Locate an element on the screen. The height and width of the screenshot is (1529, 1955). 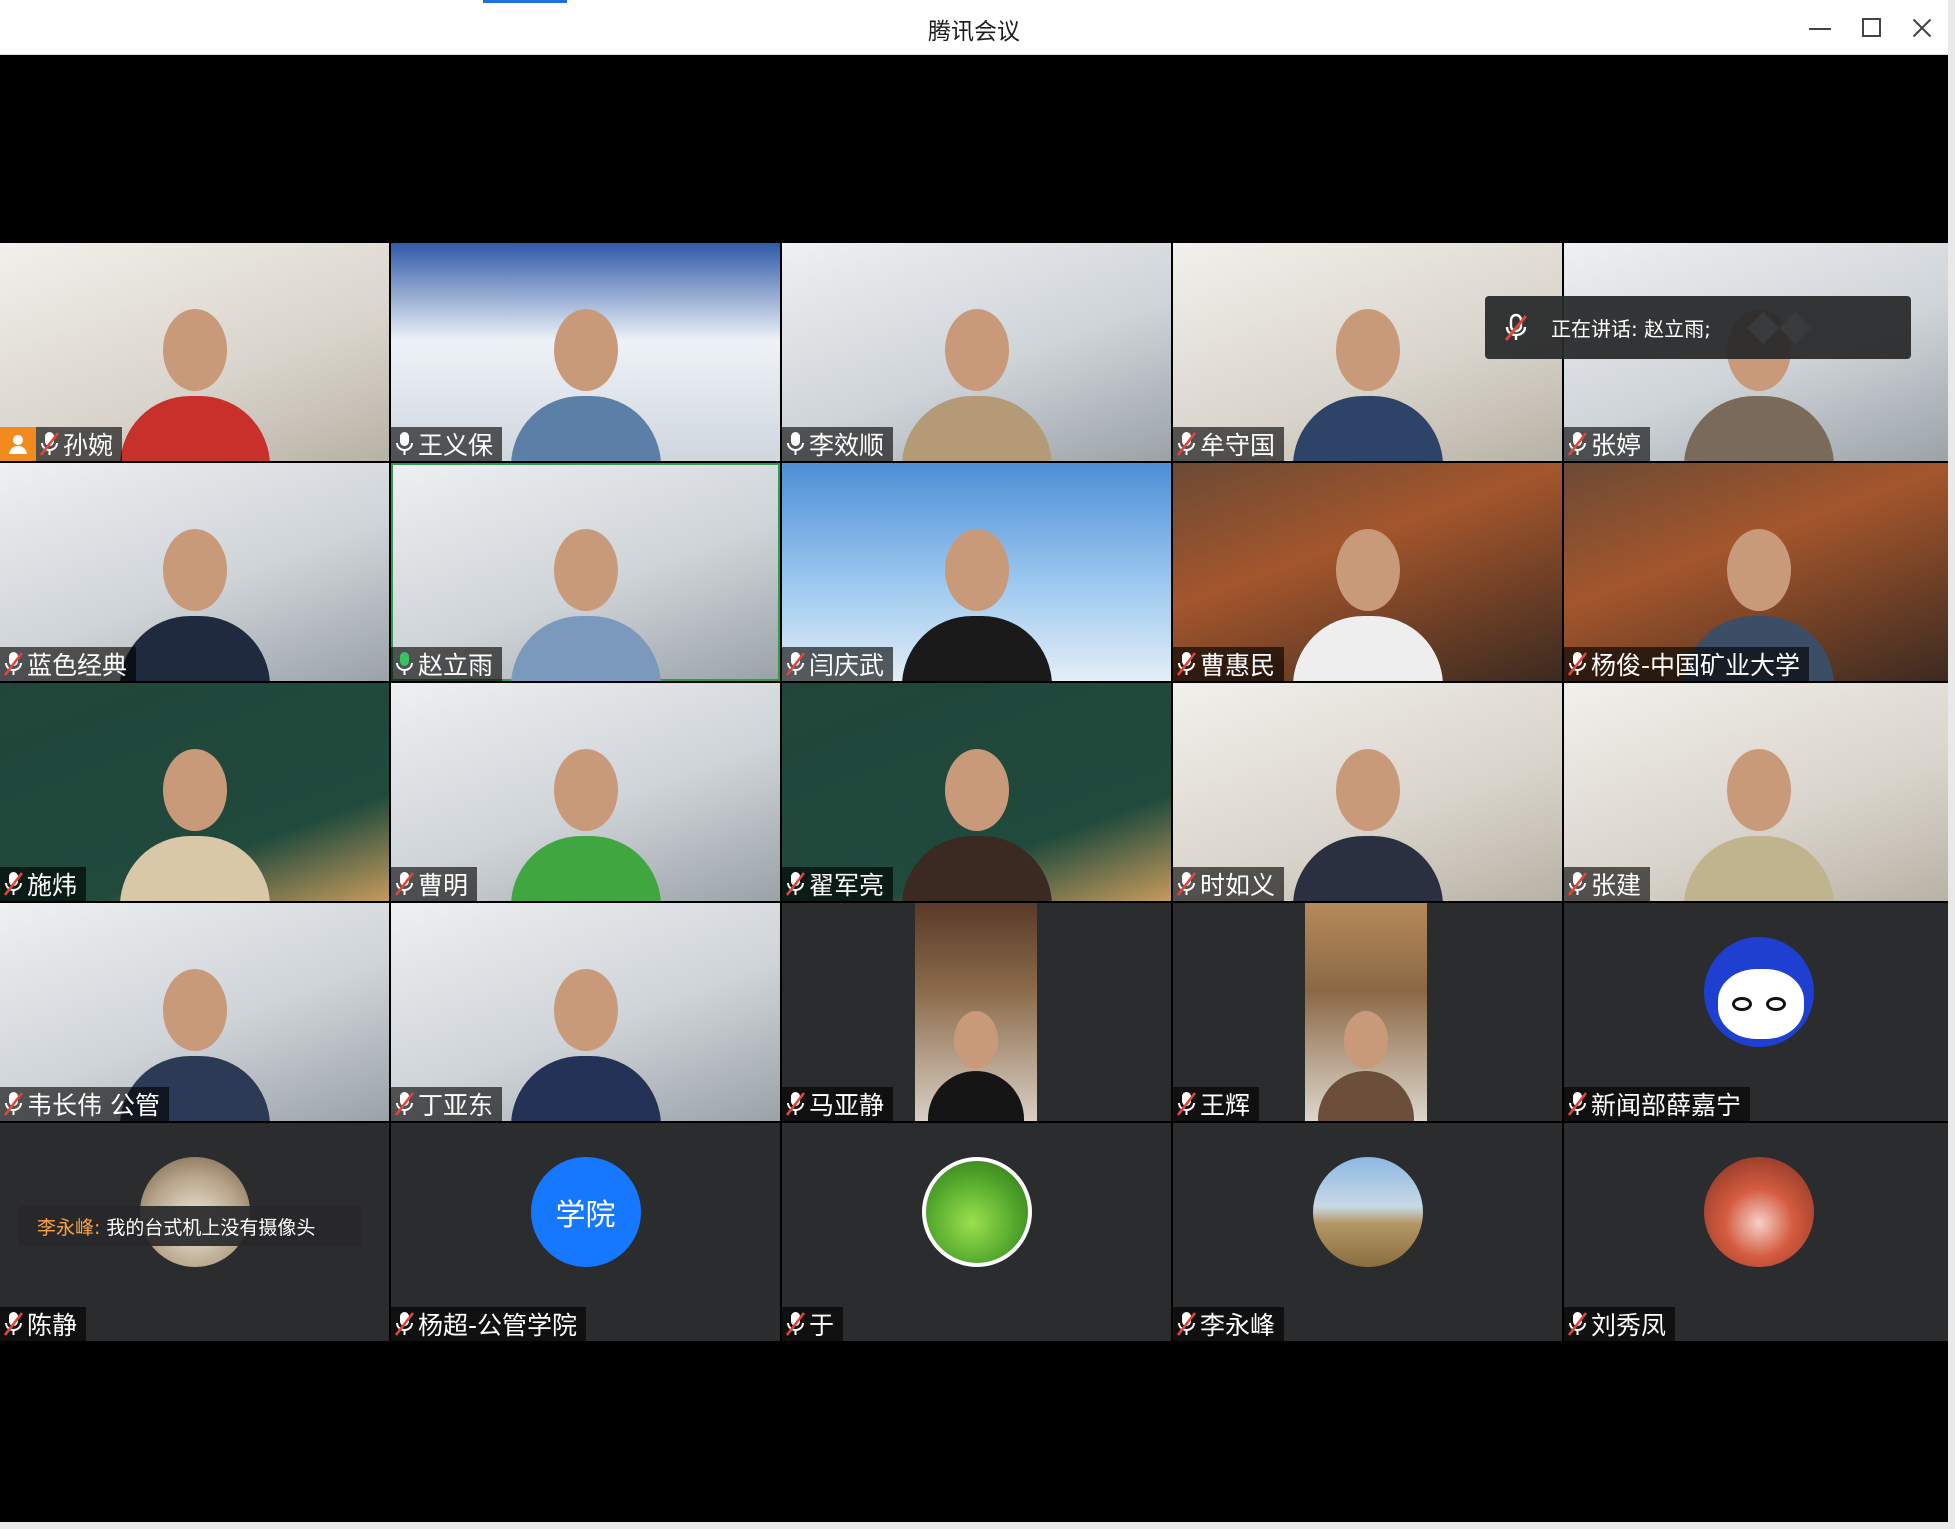
participant-name: 王义保 is located at coordinates (456, 445).